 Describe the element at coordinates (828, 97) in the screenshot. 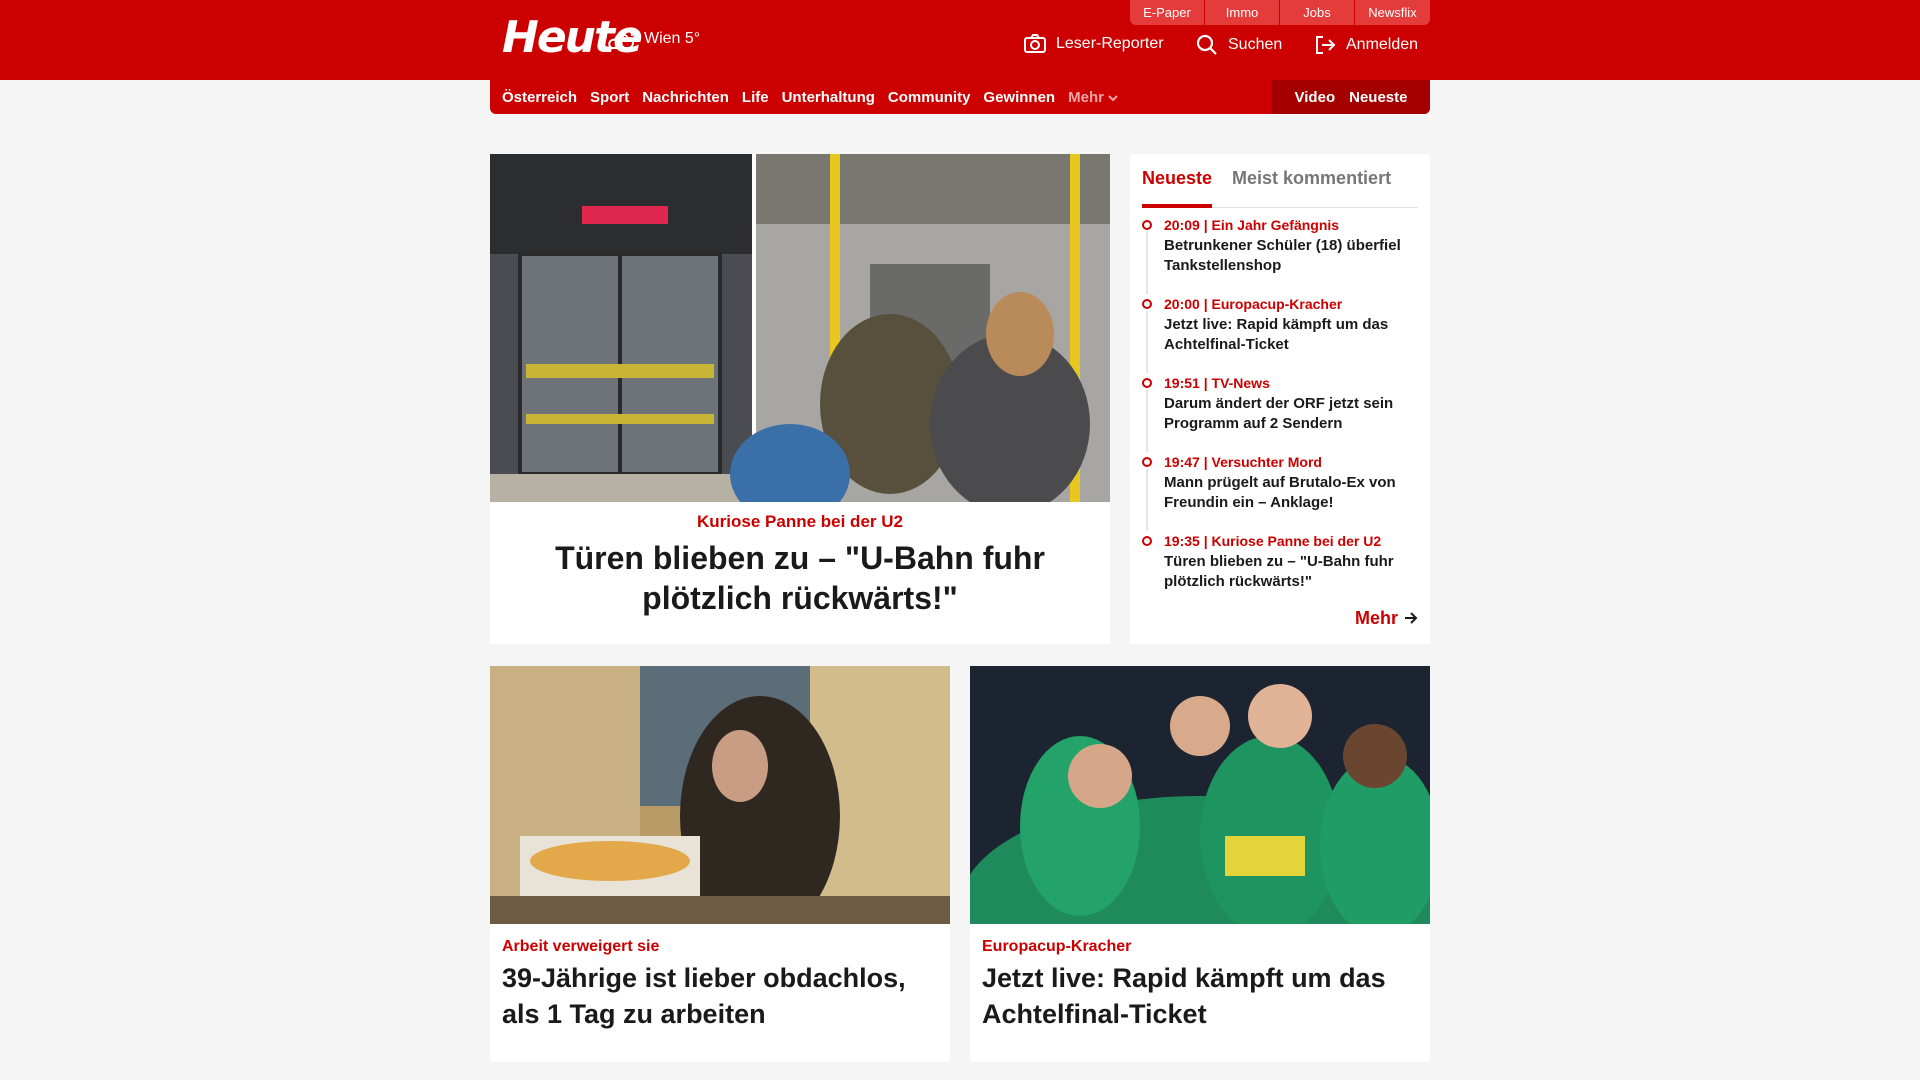

I see `nav-item-unterhaltung: Unterhaltung` at that location.